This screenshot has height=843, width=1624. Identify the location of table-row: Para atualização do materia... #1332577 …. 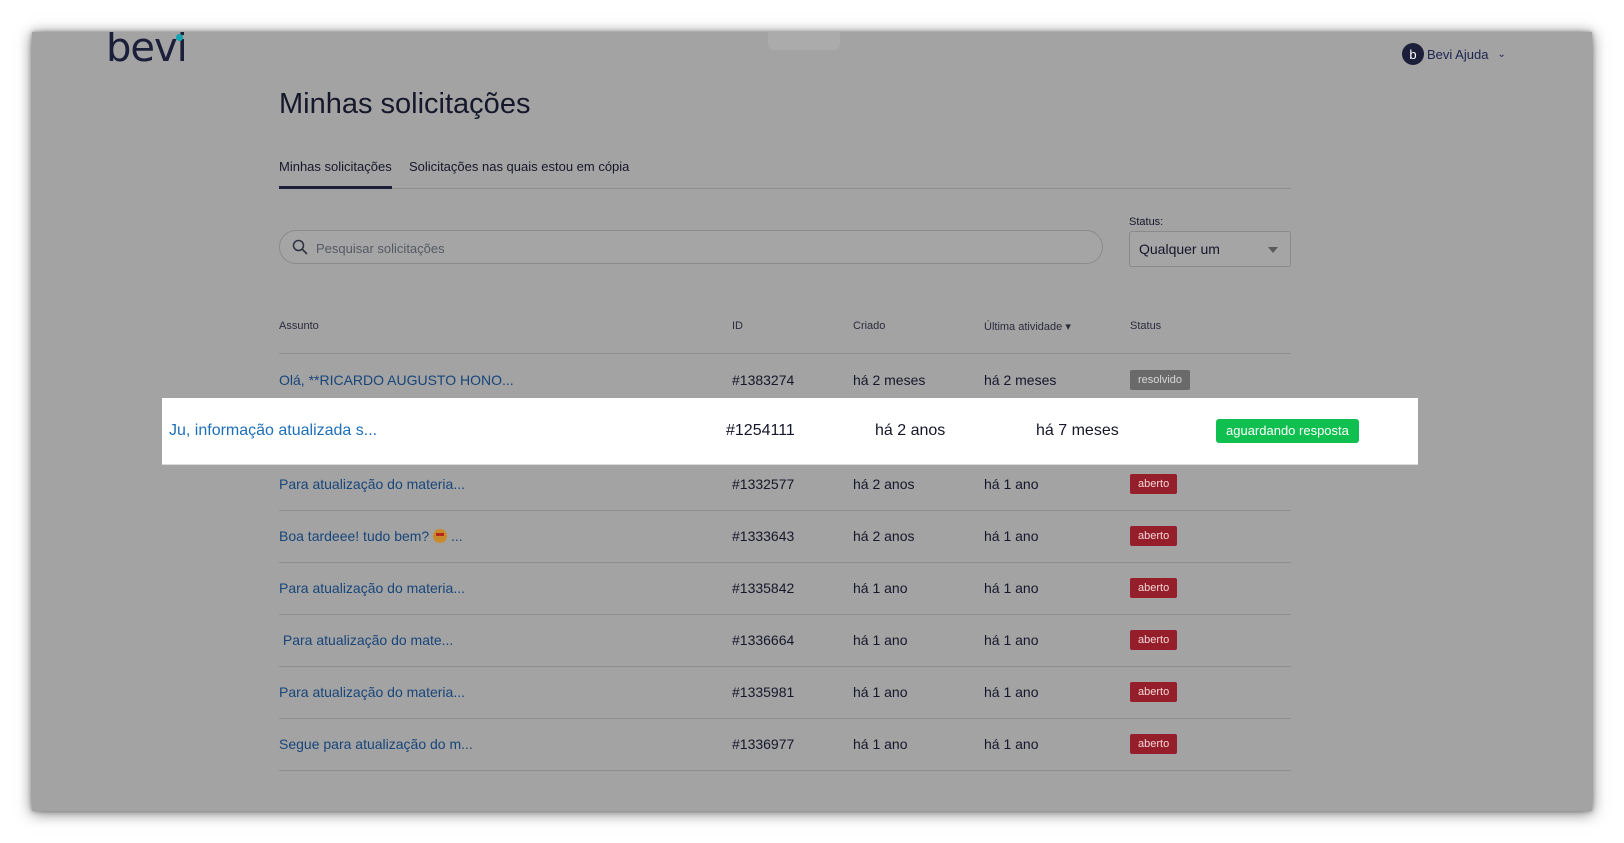
(785, 484).